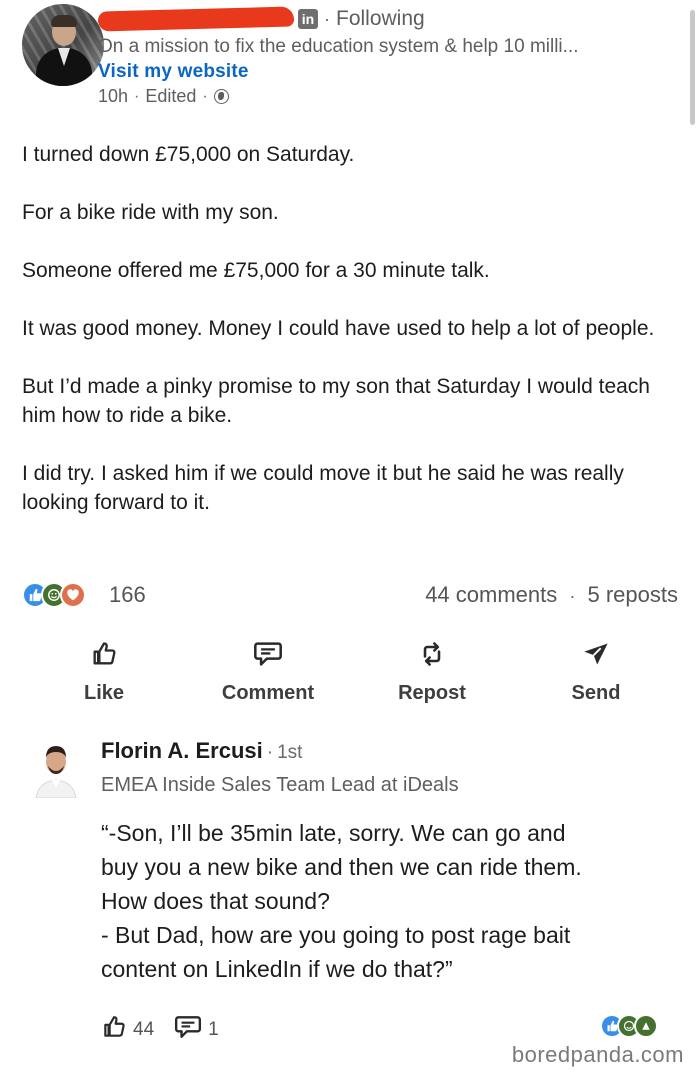  Describe the element at coordinates (144, 1029) in the screenshot. I see `comment-like-count: 44` at that location.